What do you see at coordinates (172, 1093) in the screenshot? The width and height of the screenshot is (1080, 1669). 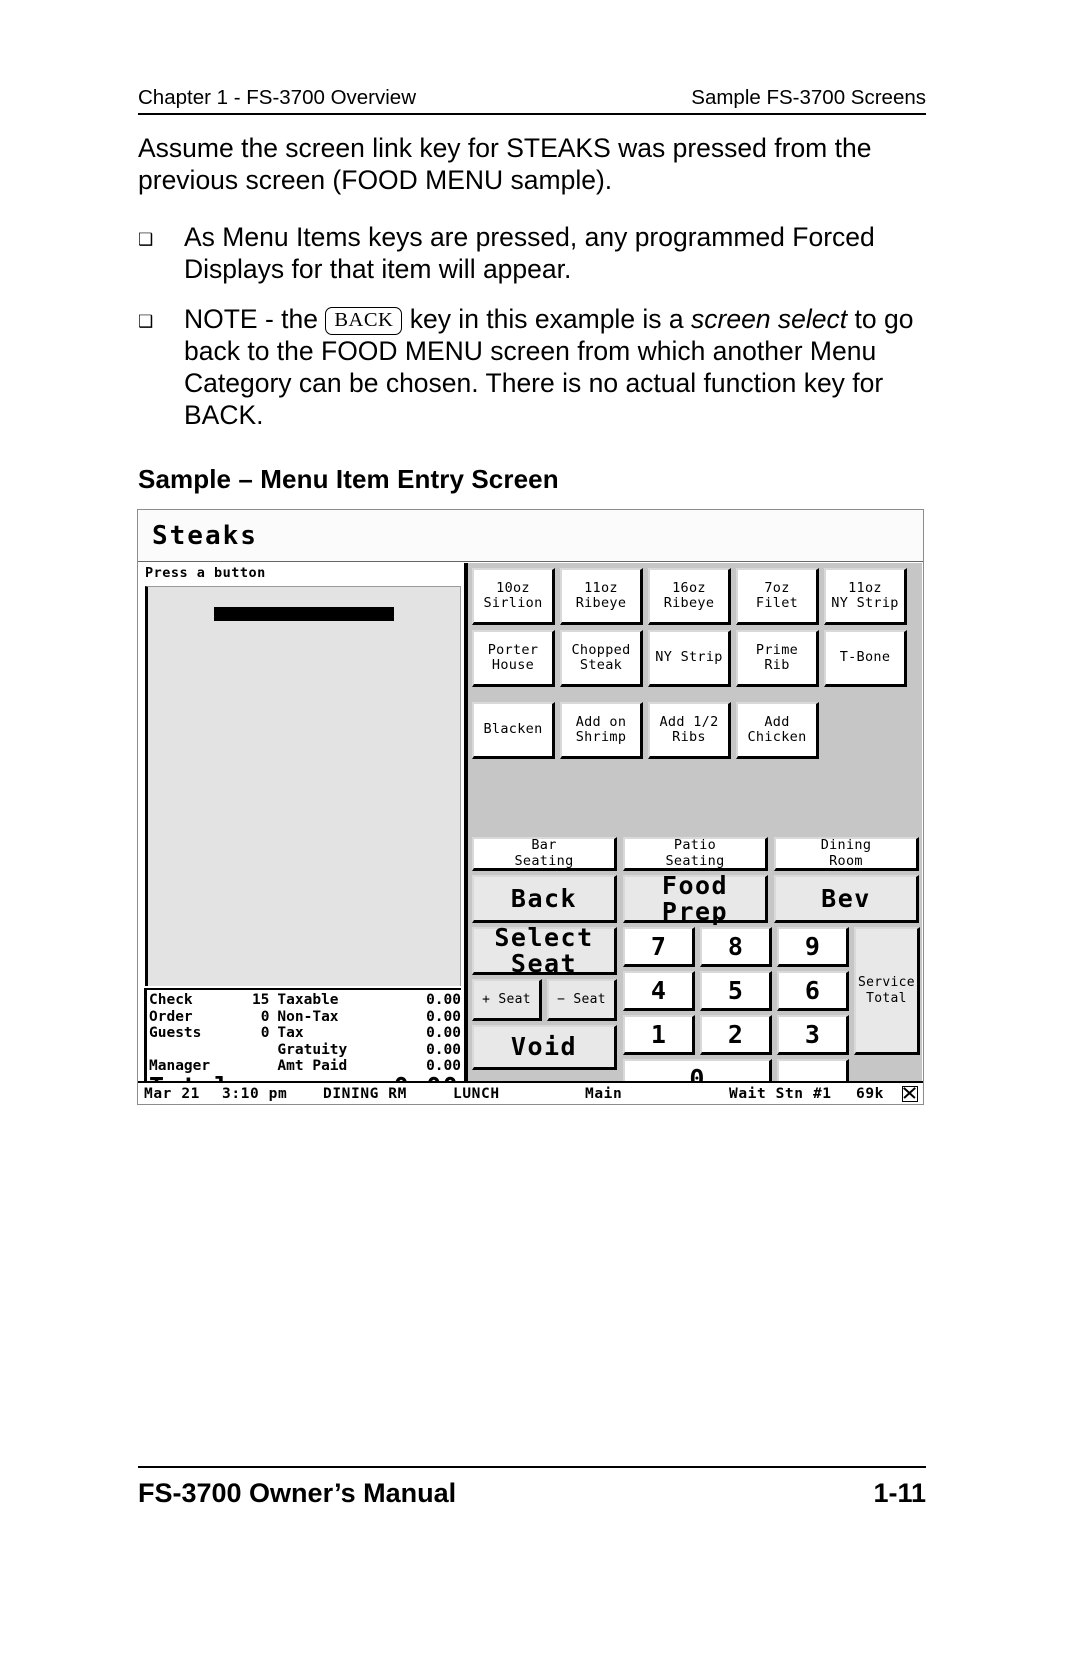 I see `status-date: Mar 21` at bounding box center [172, 1093].